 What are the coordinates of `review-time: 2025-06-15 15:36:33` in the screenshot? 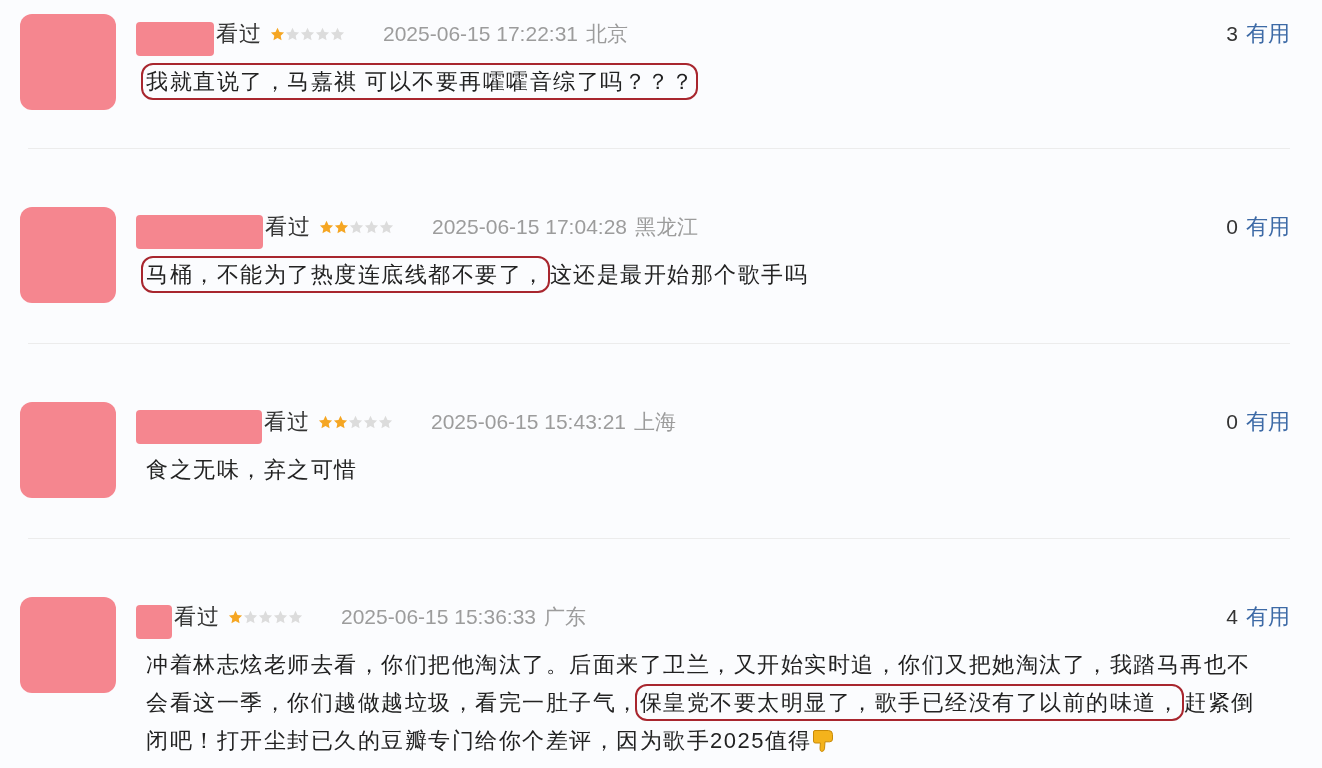 It's located at (438, 617).